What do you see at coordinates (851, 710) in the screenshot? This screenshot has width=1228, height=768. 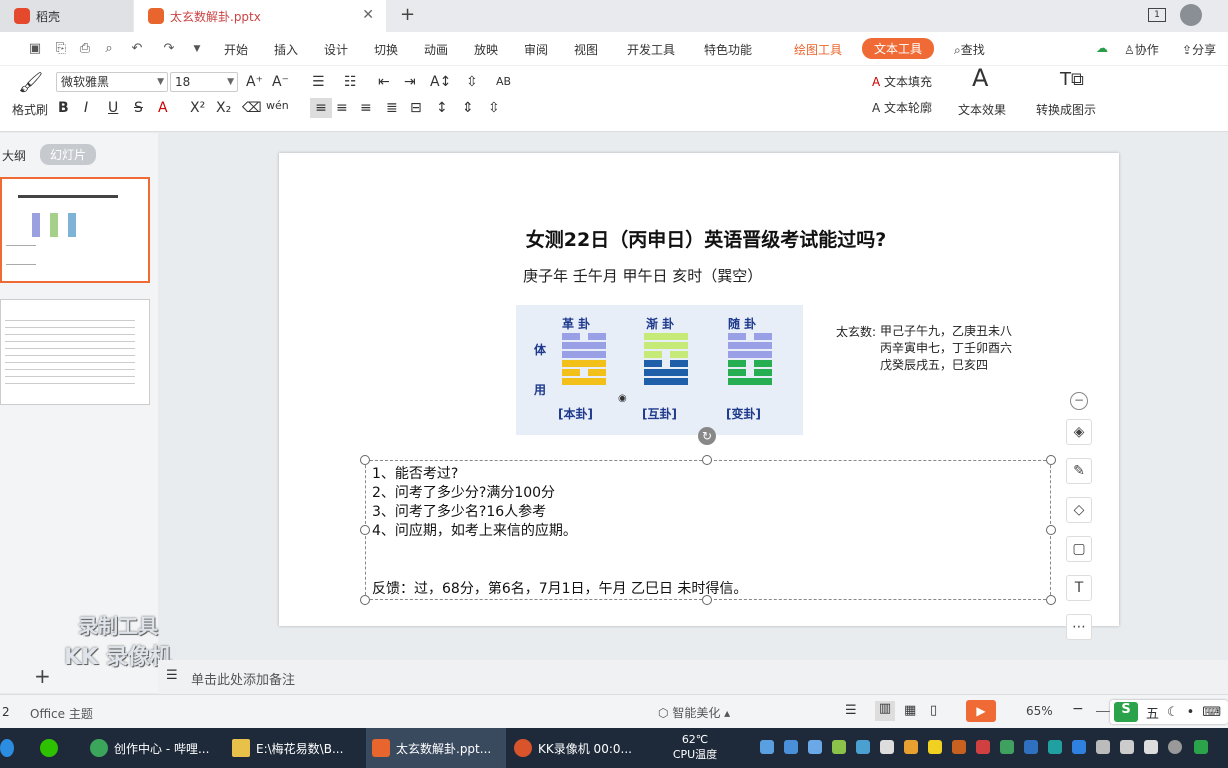 I see `notes-toggle-icon: ☰` at bounding box center [851, 710].